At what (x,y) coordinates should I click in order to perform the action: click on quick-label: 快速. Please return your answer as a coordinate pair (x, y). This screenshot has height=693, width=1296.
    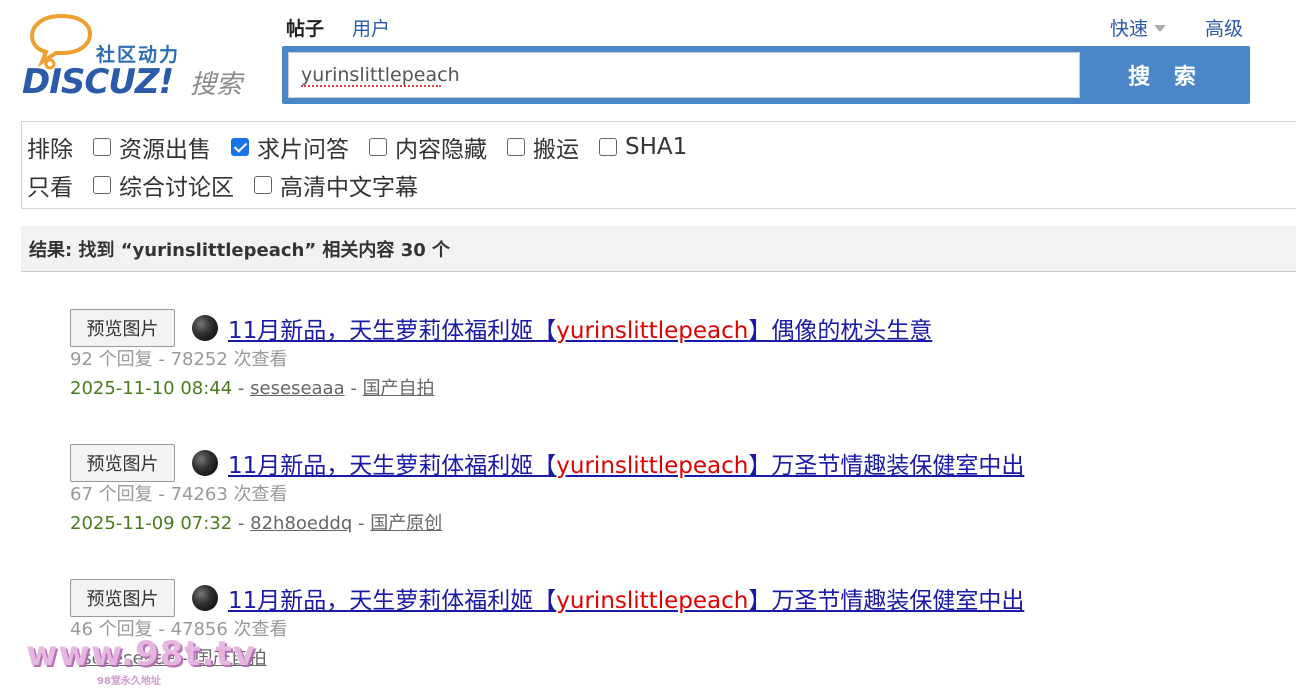
    Looking at the image, I should click on (1129, 29).